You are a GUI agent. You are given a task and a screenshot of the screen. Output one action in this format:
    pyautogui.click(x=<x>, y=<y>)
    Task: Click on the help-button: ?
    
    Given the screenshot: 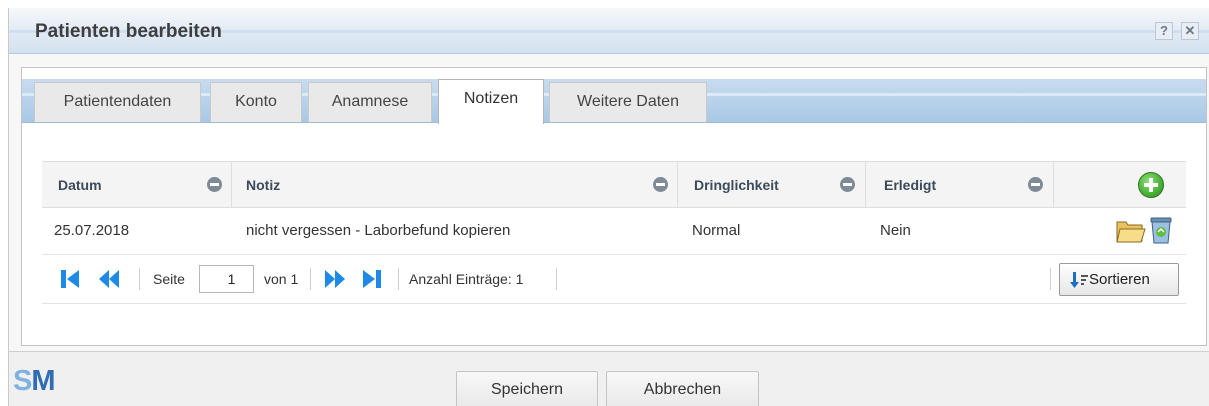 What is the action you would take?
    pyautogui.click(x=1164, y=31)
    